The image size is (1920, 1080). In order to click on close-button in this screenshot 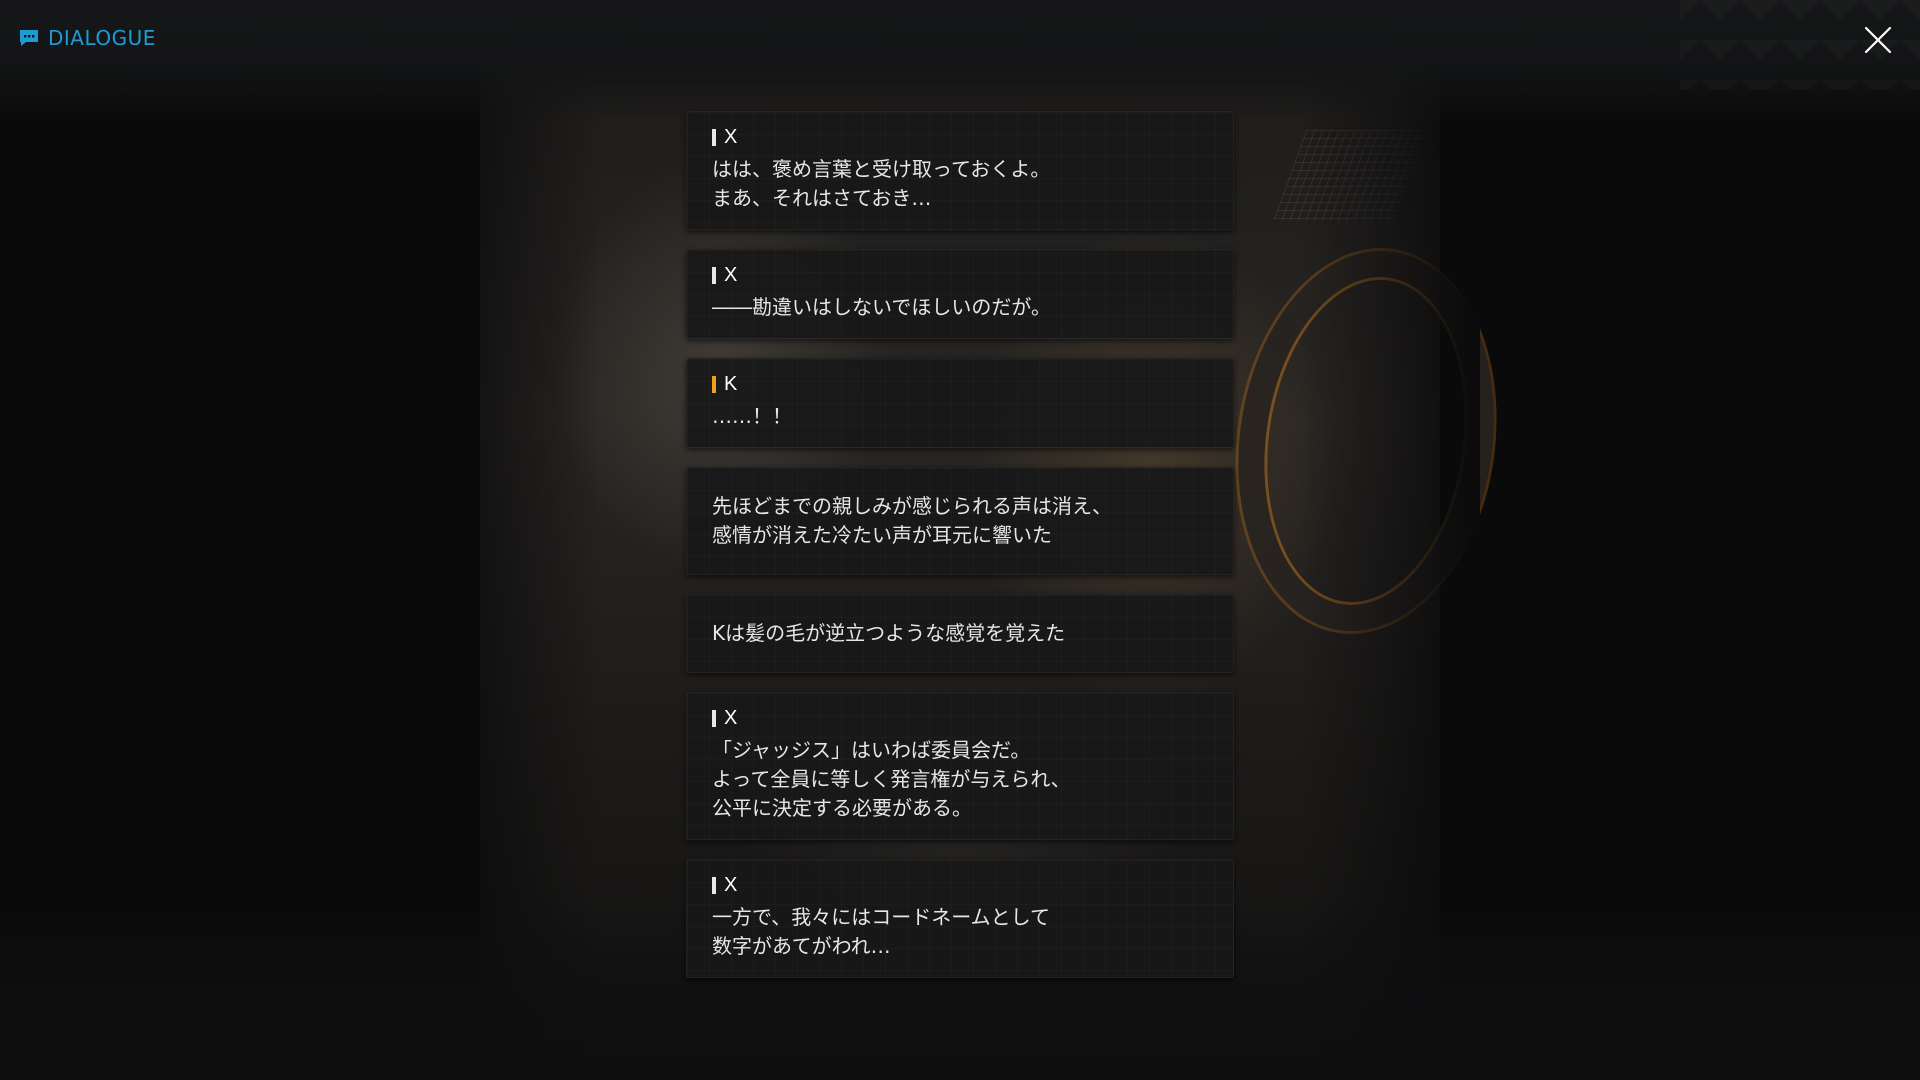, I will do `click(1878, 40)`.